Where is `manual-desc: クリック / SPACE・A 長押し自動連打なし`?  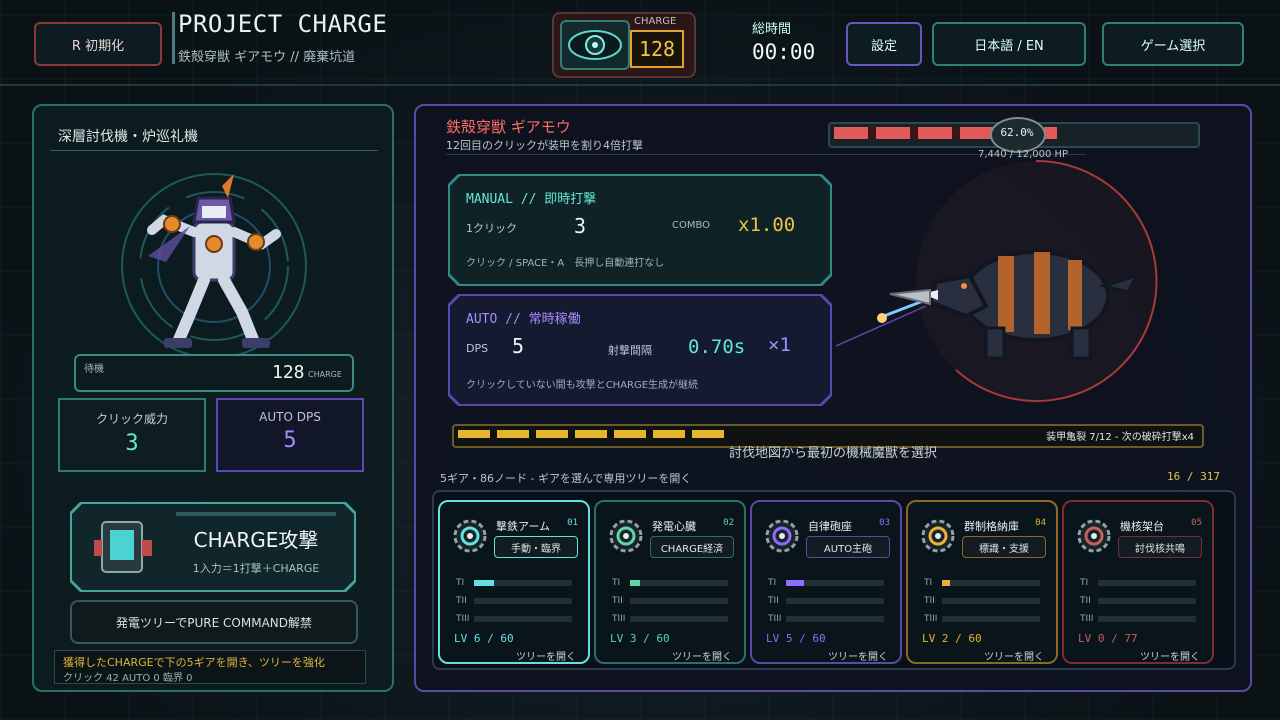 manual-desc: クリック / SPACE・A 長押し自動連打なし is located at coordinates (565, 263).